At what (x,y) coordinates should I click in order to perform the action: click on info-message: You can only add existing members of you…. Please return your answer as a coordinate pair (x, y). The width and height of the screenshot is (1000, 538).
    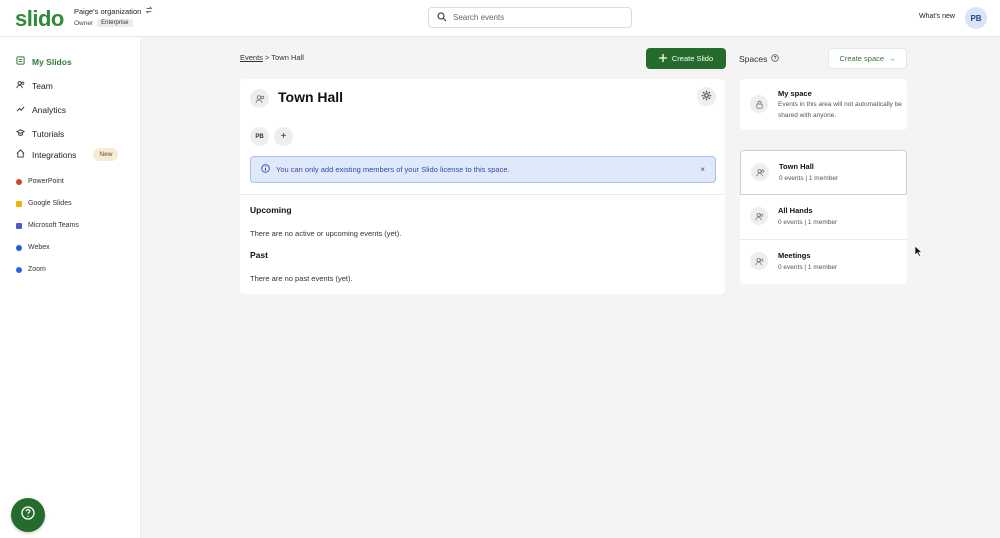
    Looking at the image, I should click on (393, 169).